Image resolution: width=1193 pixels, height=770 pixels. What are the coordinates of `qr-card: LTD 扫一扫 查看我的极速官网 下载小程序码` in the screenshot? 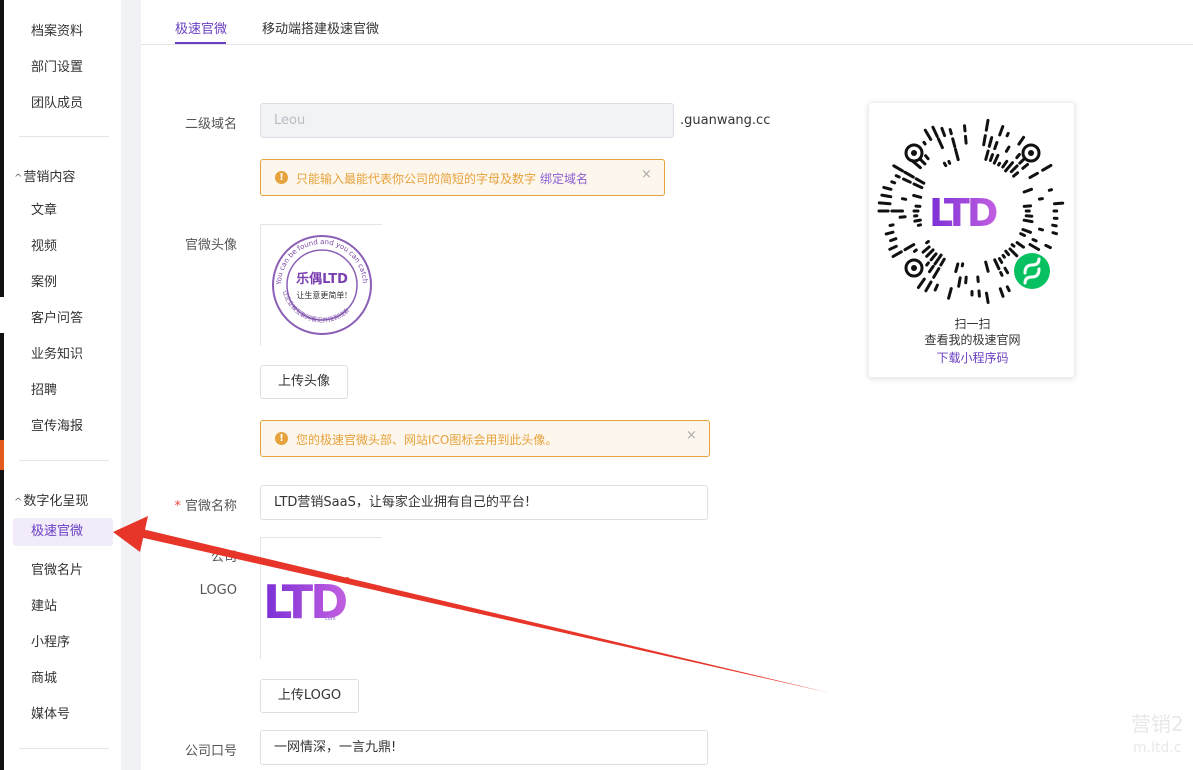 It's located at (971, 240).